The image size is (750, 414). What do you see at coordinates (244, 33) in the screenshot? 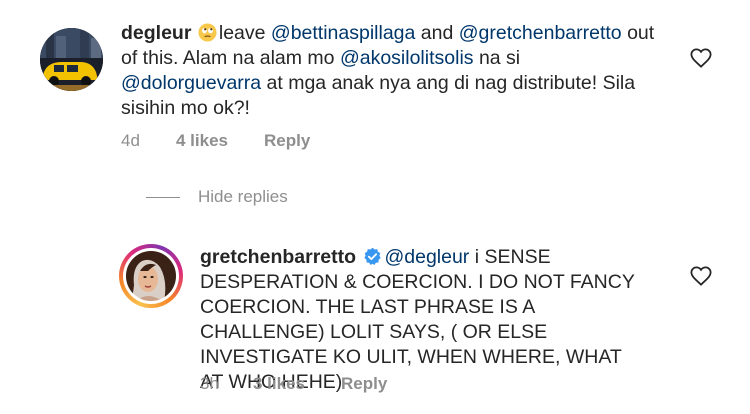
I see `comment-segment: leave` at bounding box center [244, 33].